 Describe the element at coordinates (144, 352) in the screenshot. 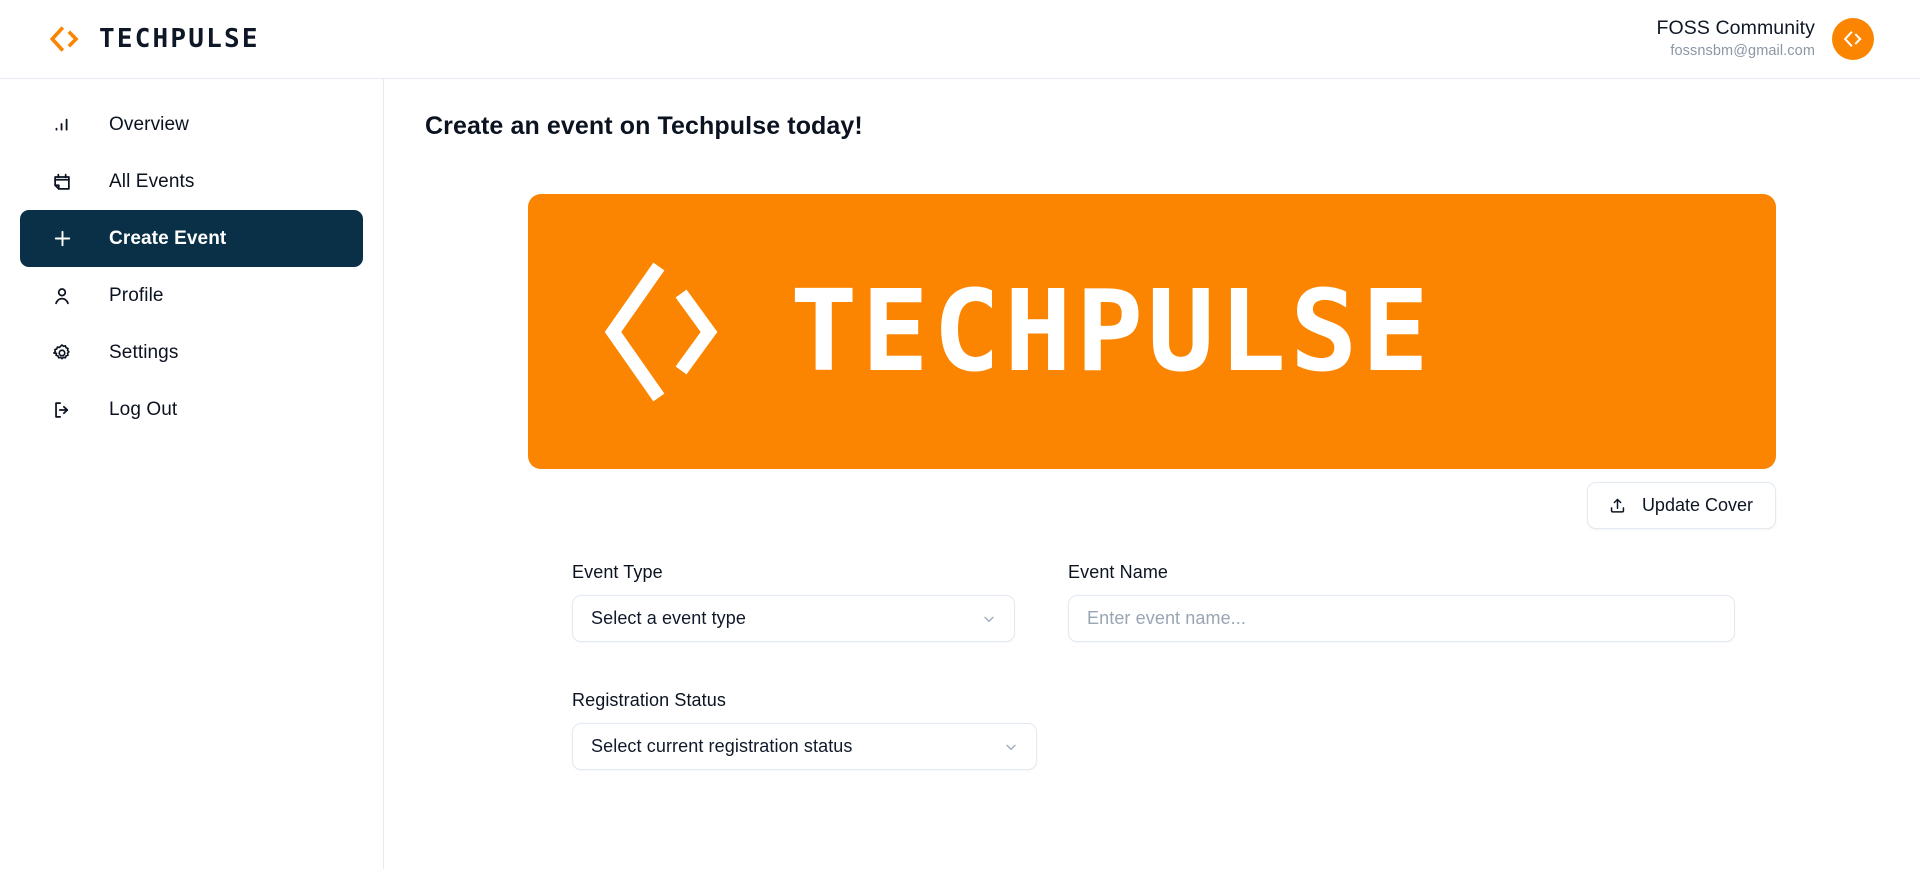

I see `sidebar-item-label: Settings` at that location.